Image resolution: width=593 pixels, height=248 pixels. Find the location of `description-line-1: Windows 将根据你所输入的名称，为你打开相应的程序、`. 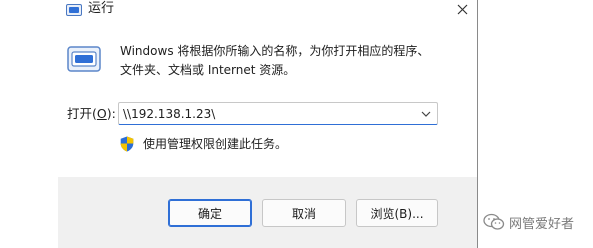

description-line-1: Windows 将根据你所输入的名称，为你打开相应的程序、 is located at coordinates (275, 51).